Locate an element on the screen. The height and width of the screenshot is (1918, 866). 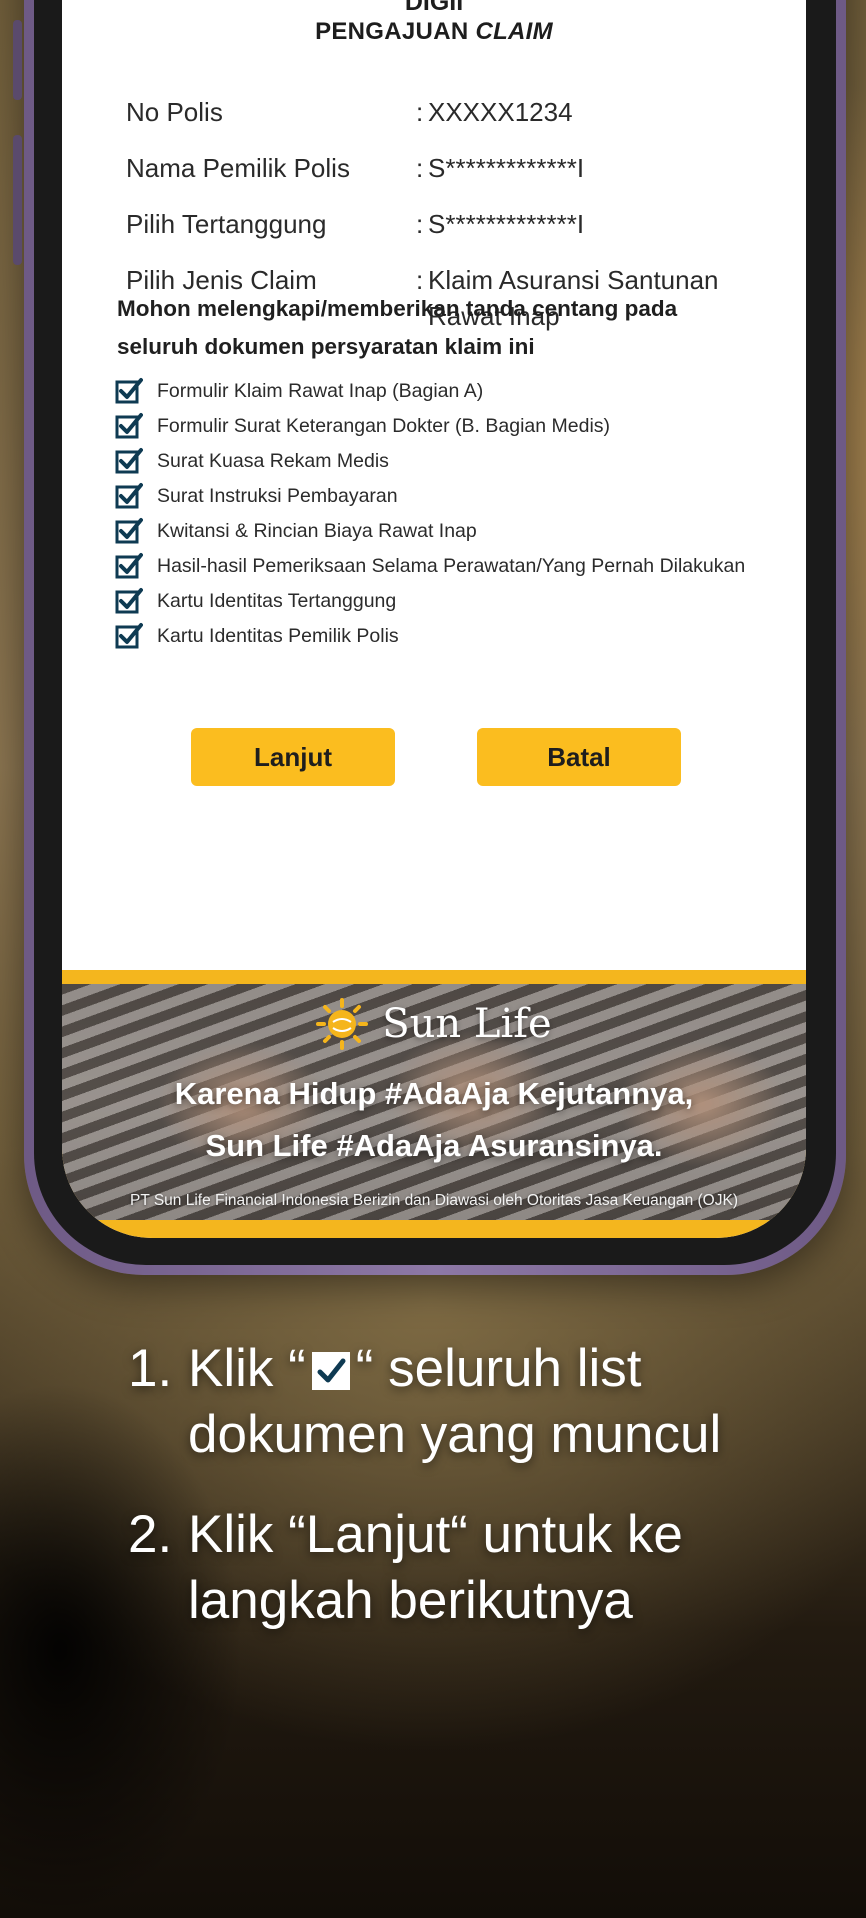
step-text-before: Klik “ is located at coordinates (247, 1368).